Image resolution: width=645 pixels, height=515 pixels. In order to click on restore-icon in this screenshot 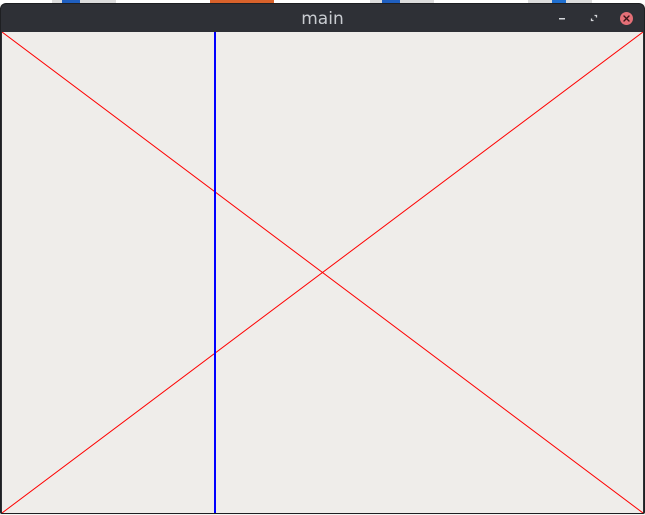, I will do `click(594, 18)`.